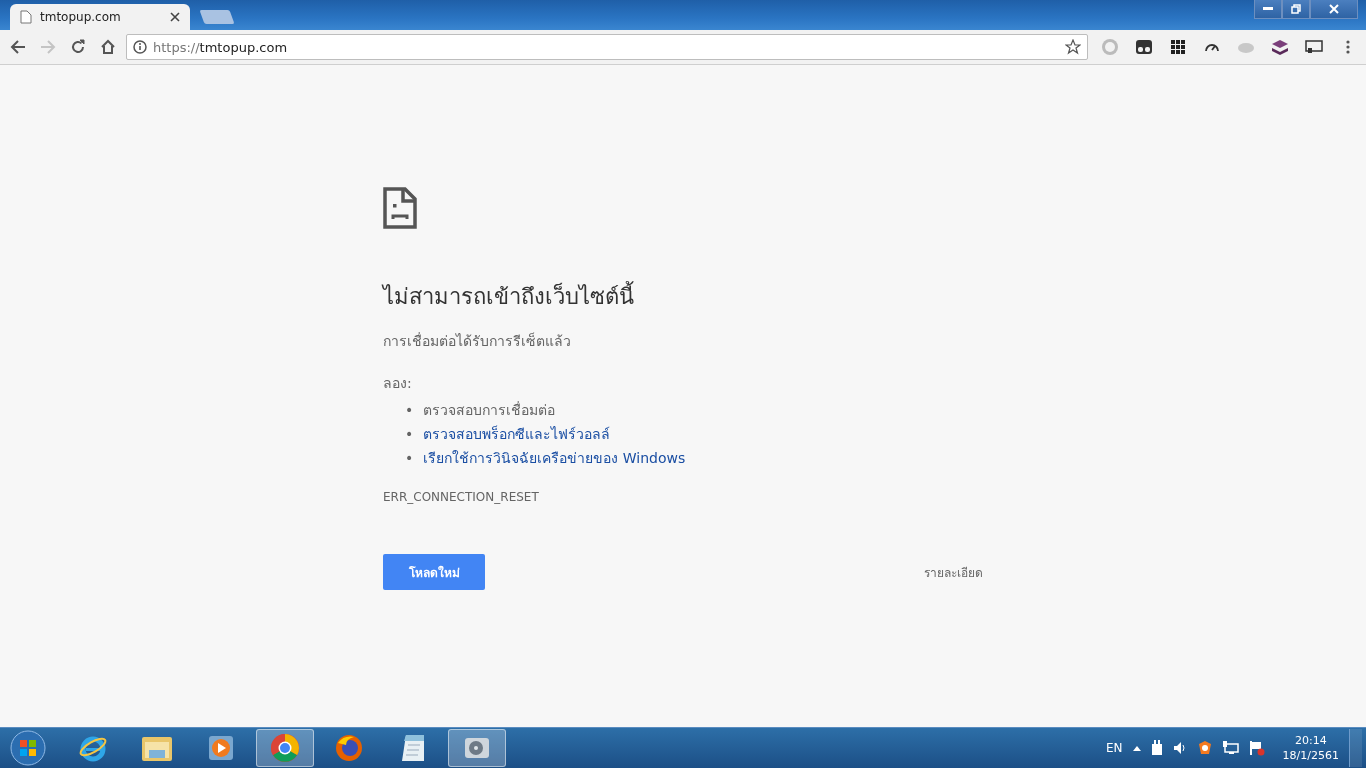 This screenshot has height=768, width=1366. What do you see at coordinates (1230, 748) in the screenshot?
I see `network-icon` at bounding box center [1230, 748].